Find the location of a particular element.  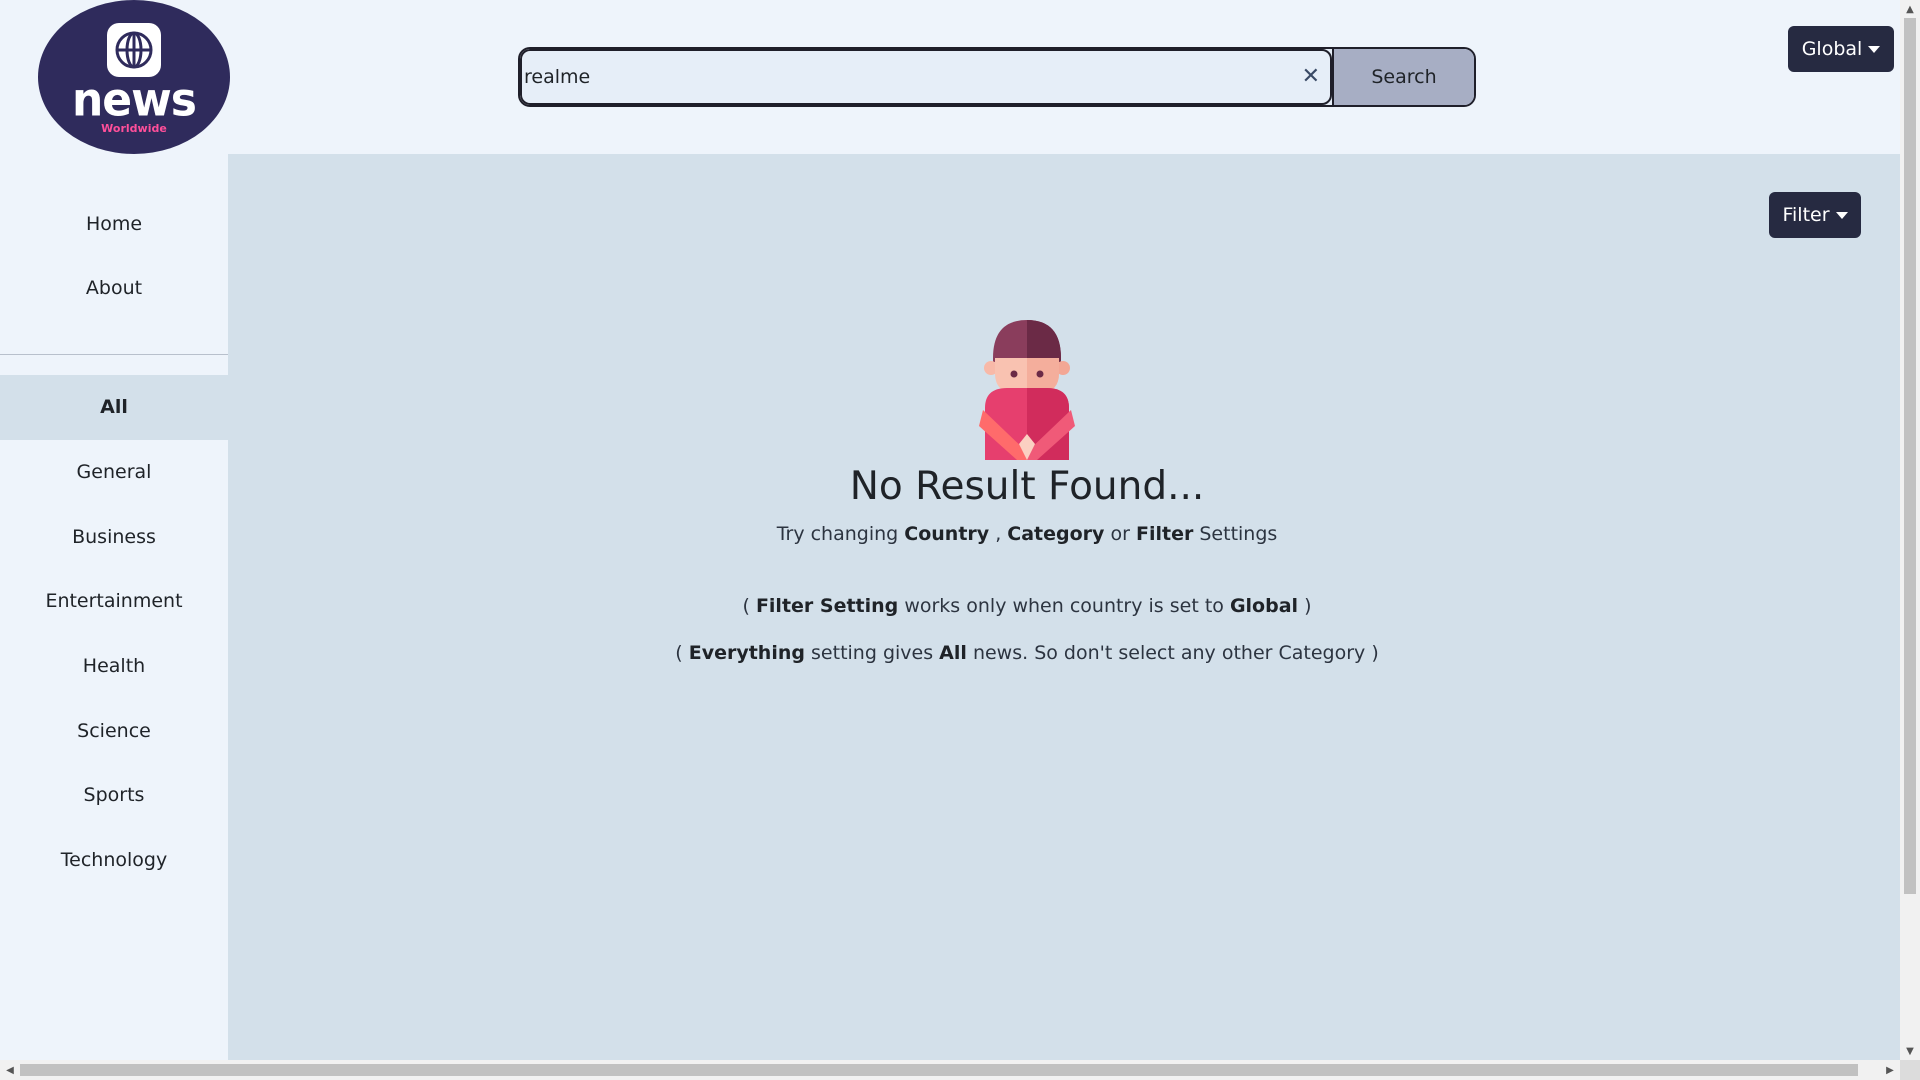

scrollbar-corner is located at coordinates (1910, 1070).